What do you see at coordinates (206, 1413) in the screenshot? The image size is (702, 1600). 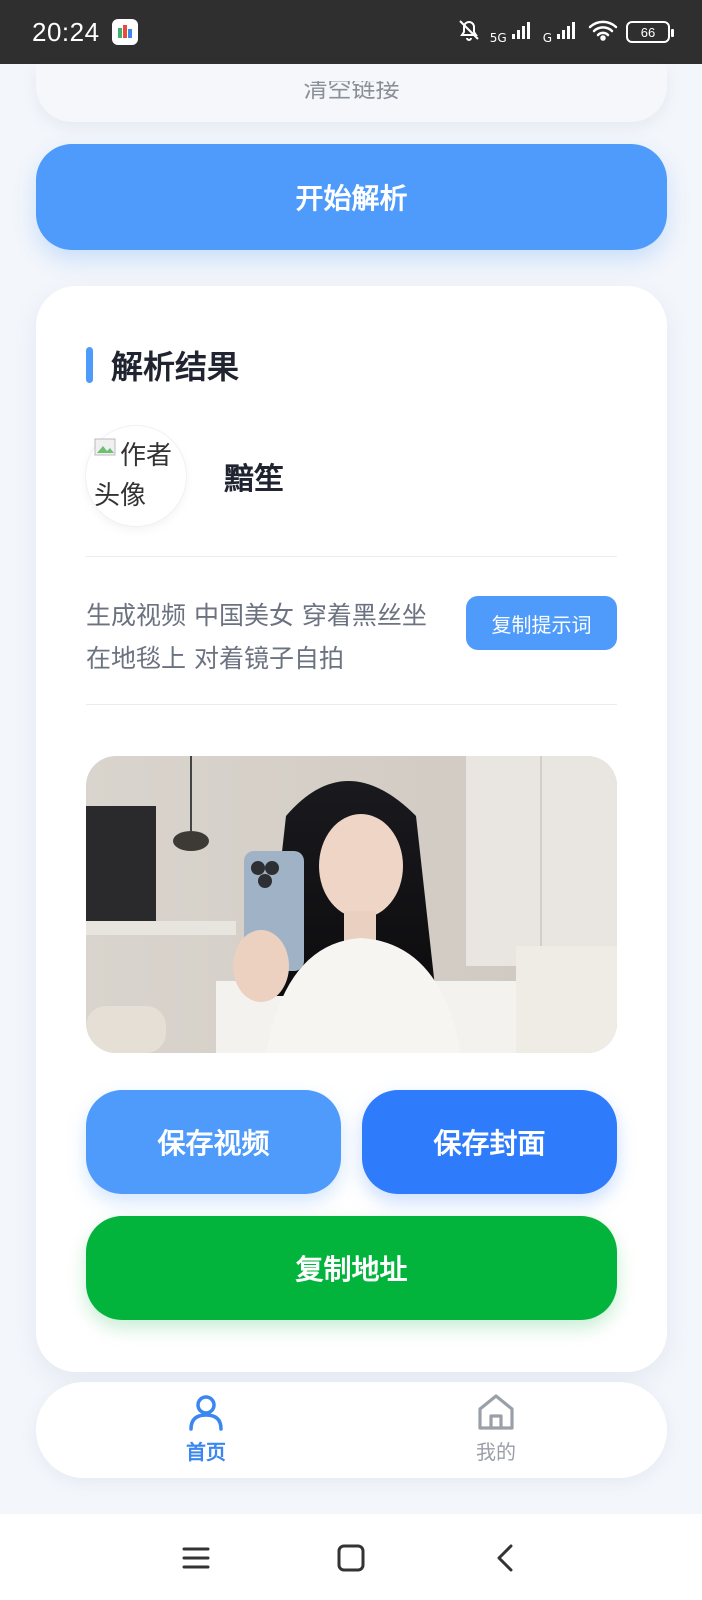 I see `user-icon` at bounding box center [206, 1413].